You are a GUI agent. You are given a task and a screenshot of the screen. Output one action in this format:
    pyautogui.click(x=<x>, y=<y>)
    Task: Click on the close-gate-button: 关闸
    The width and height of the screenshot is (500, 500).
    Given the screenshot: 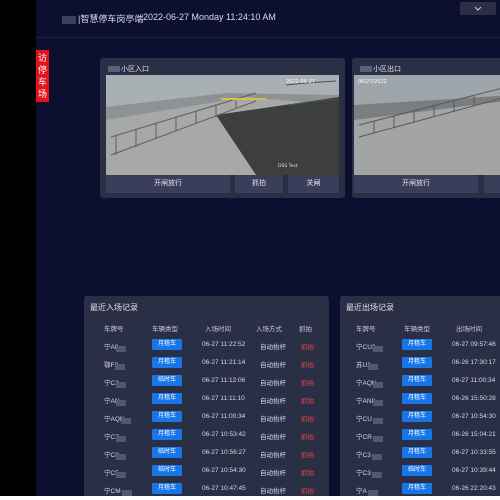 What is the action you would take?
    pyautogui.click(x=313, y=184)
    